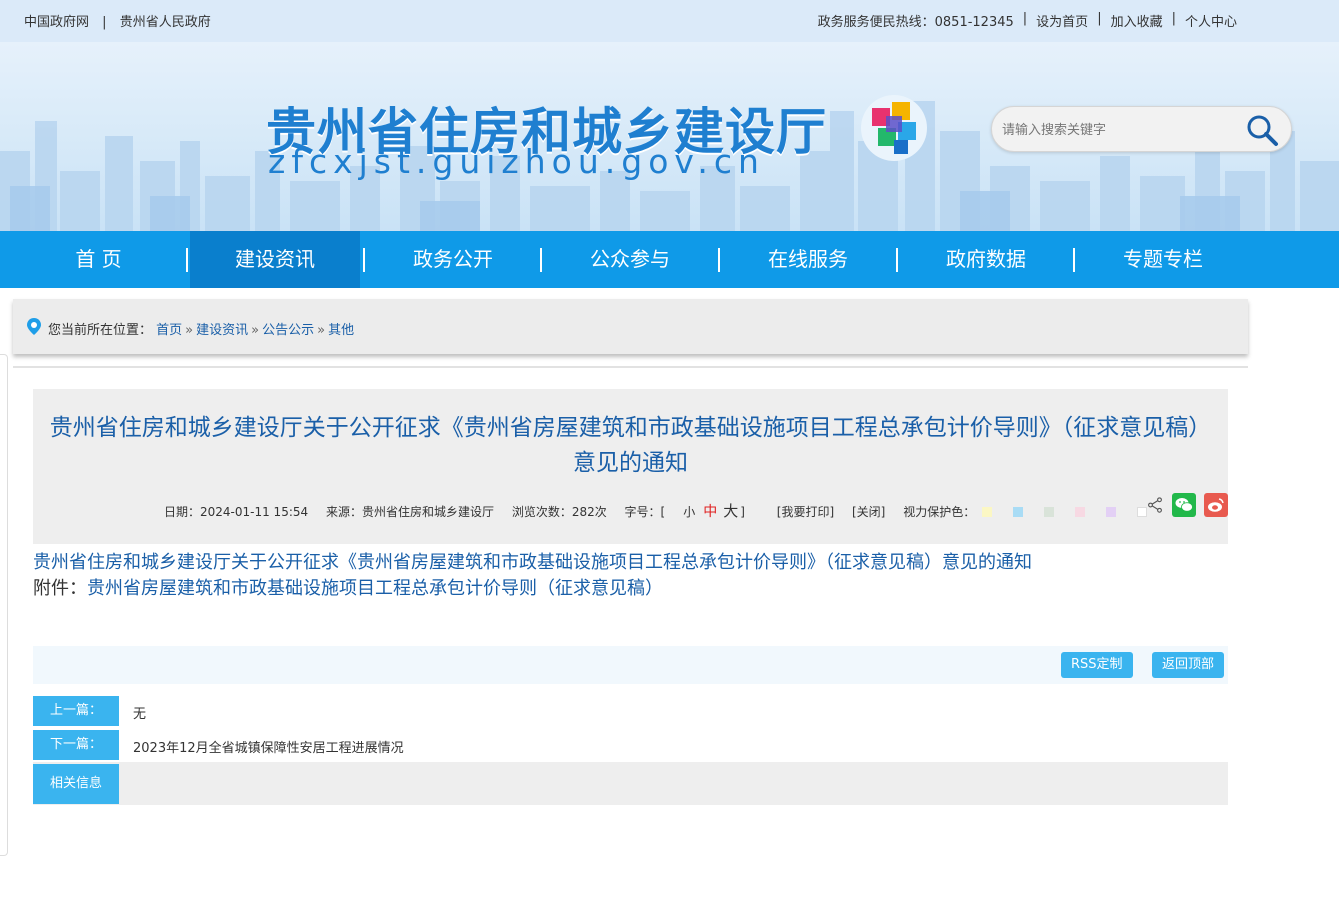 Image resolution: width=1339 pixels, height=901 pixels. What do you see at coordinates (730, 511) in the screenshot?
I see `font-large-button: 大` at bounding box center [730, 511].